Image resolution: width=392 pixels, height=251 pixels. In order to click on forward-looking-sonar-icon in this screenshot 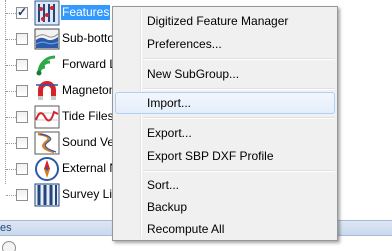, I will do `click(47, 65)`.